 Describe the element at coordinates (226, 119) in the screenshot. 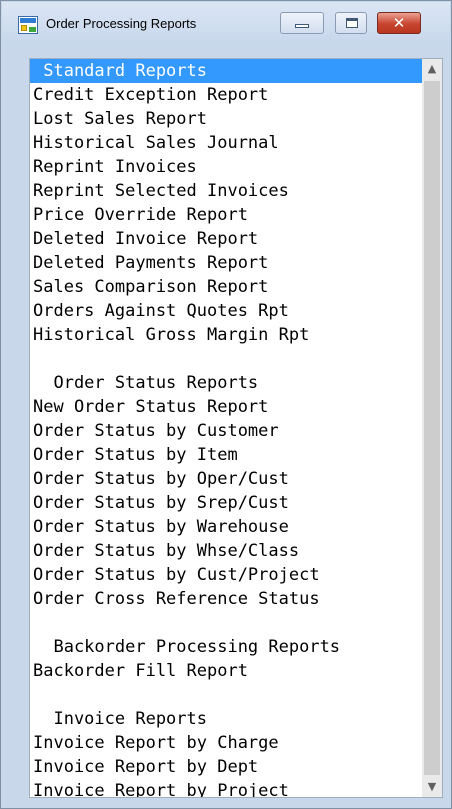

I see `list-item: Lost Sales Report` at that location.